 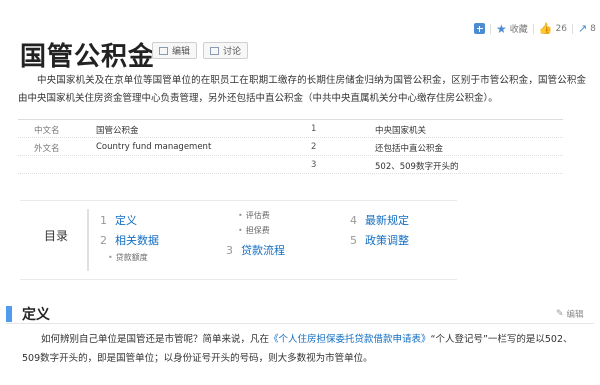 What do you see at coordinates (350, 339) in the screenshot?
I see `application-form-link: 《个人住房担保委托贷款借款申请表》` at bounding box center [350, 339].